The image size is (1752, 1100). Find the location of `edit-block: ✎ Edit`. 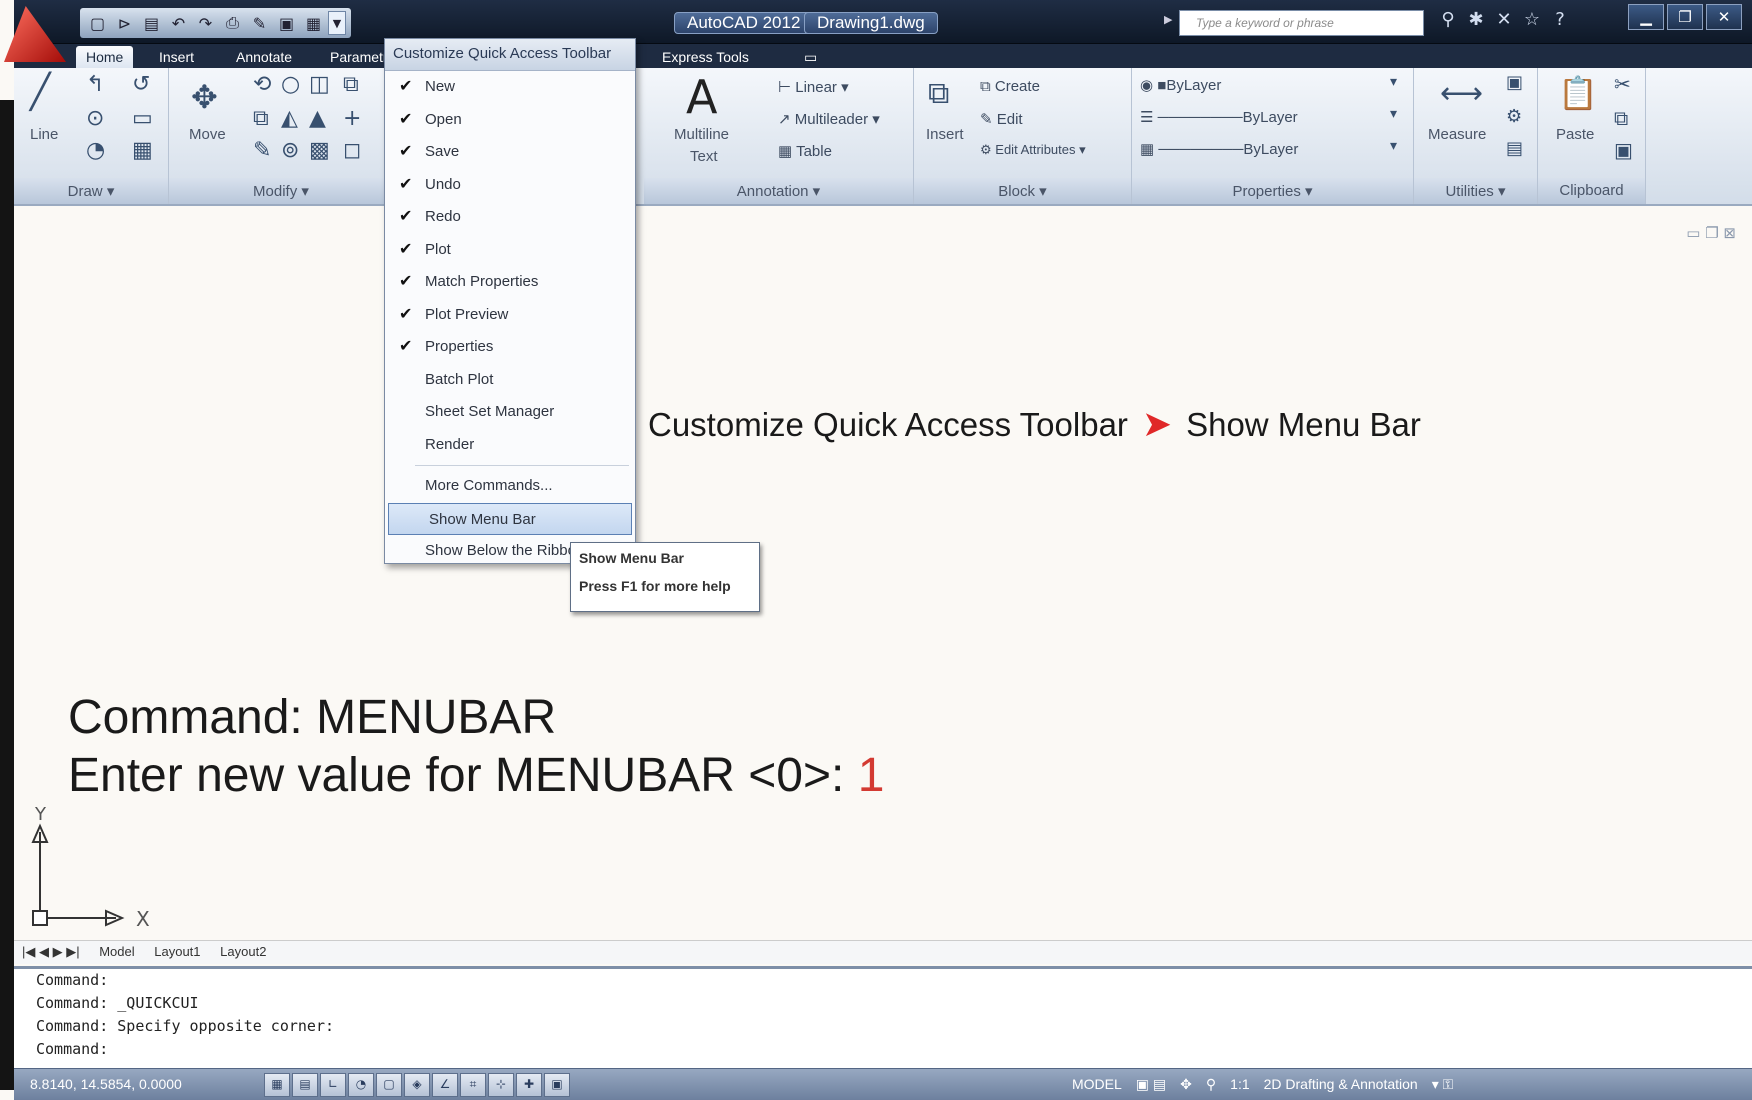

edit-block: ✎ Edit is located at coordinates (1001, 119).